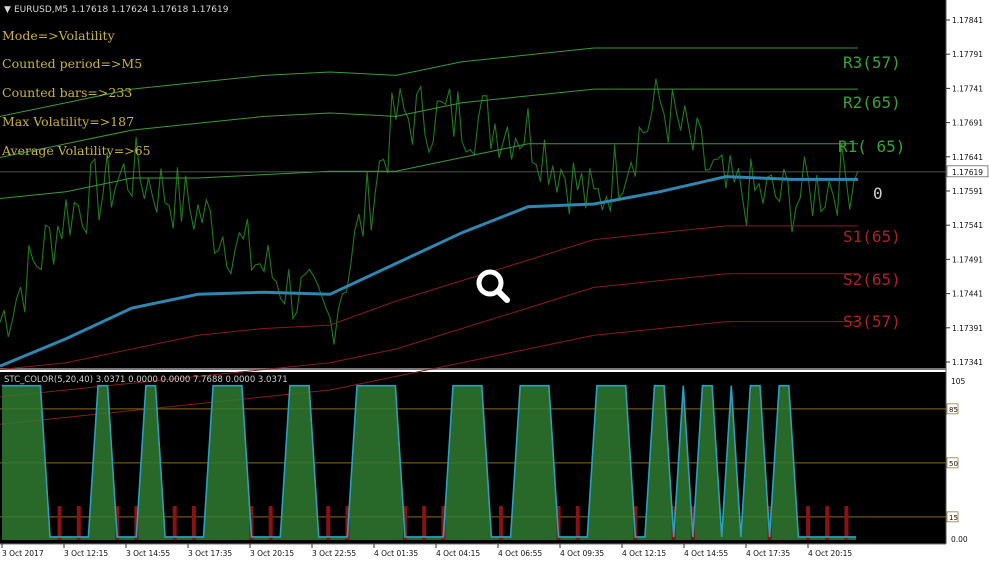 This screenshot has height=561, width=989. I want to click on indicator-level-label: 50, so click(953, 464).